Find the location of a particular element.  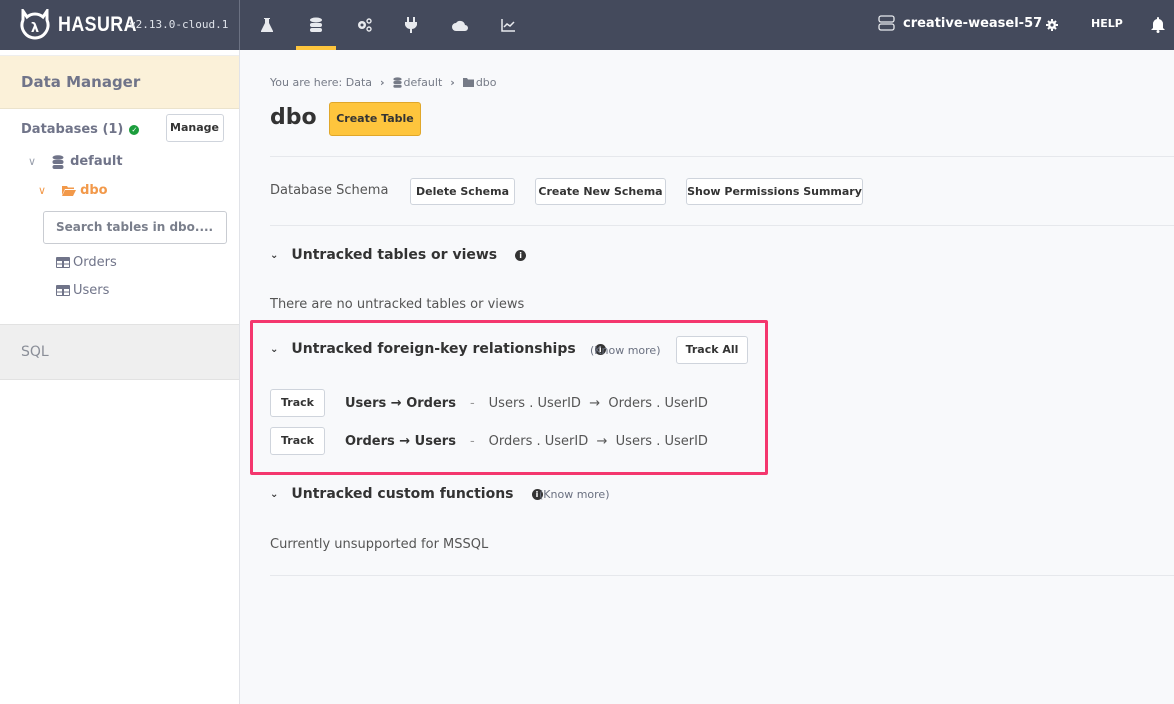

table-item-users: Users is located at coordinates (82, 290).